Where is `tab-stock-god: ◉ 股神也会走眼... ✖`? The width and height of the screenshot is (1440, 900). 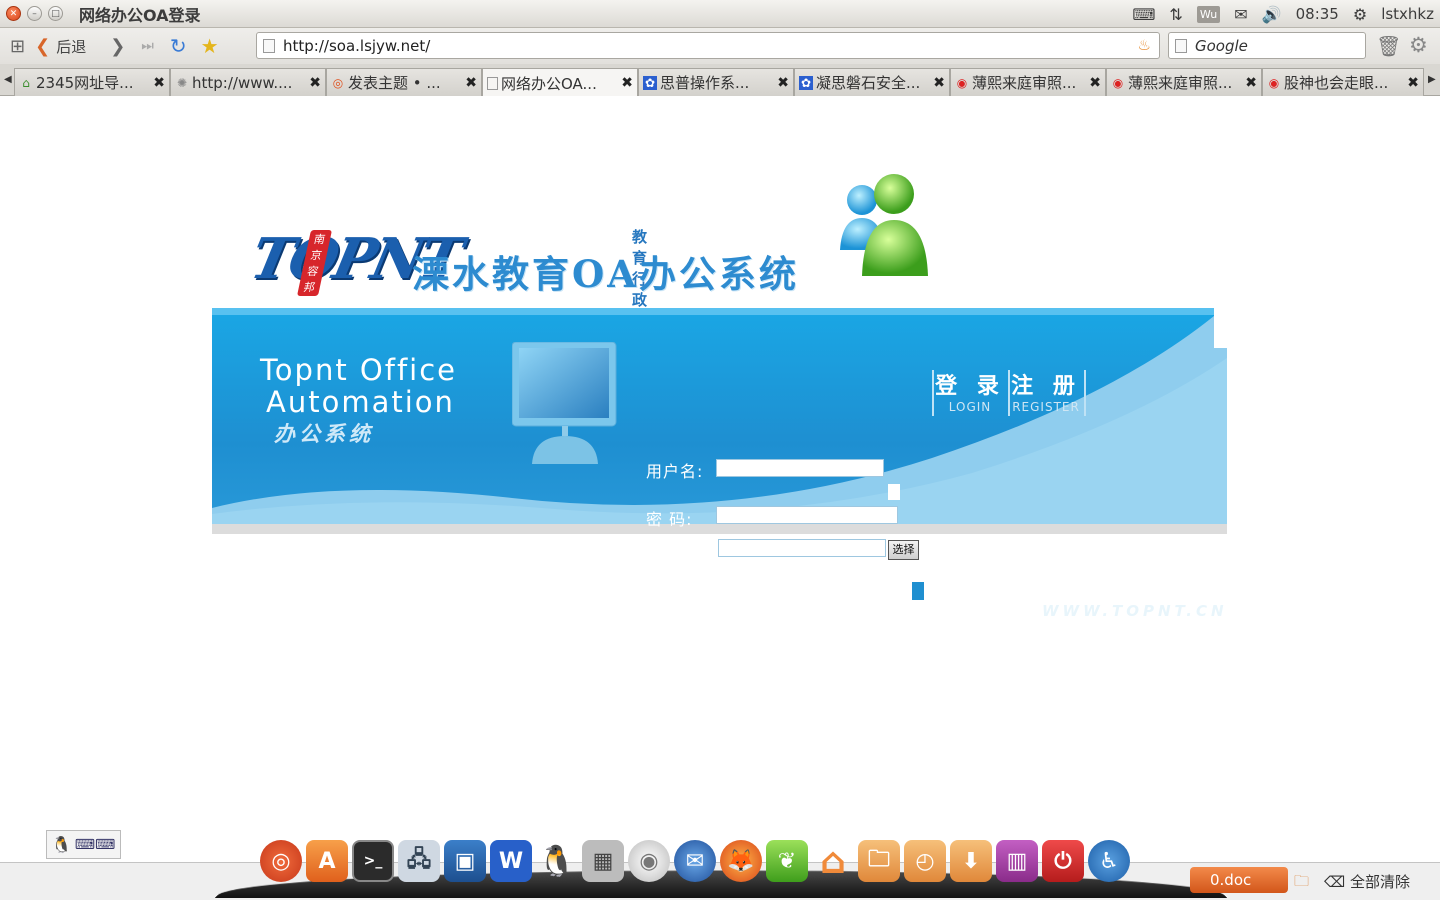 tab-stock-god: ◉ 股神也会走眼... ✖ is located at coordinates (1343, 82).